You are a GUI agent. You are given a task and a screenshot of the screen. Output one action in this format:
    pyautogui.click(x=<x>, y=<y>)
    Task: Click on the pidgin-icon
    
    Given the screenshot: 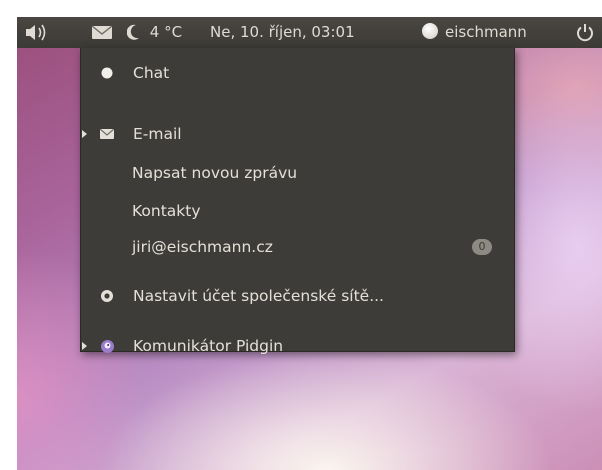 What is the action you would take?
    pyautogui.click(x=107, y=346)
    